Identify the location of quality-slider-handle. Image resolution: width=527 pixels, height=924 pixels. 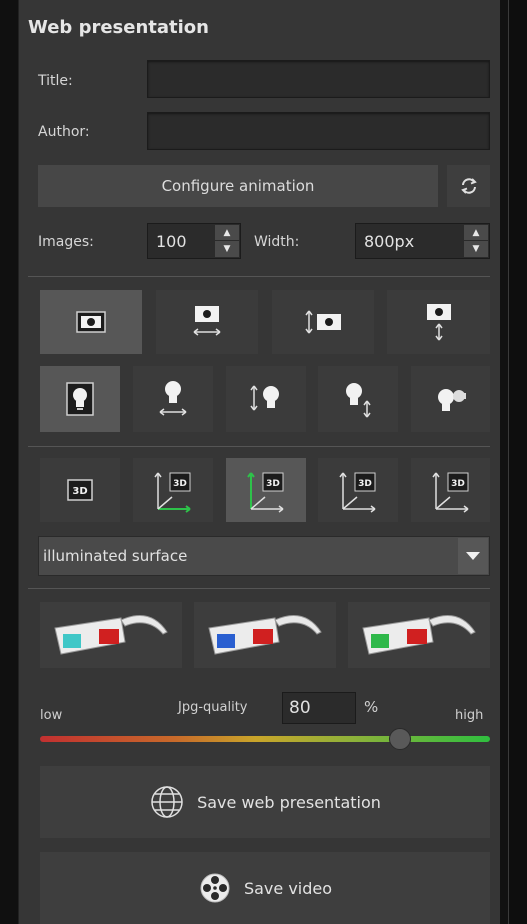
(400, 739).